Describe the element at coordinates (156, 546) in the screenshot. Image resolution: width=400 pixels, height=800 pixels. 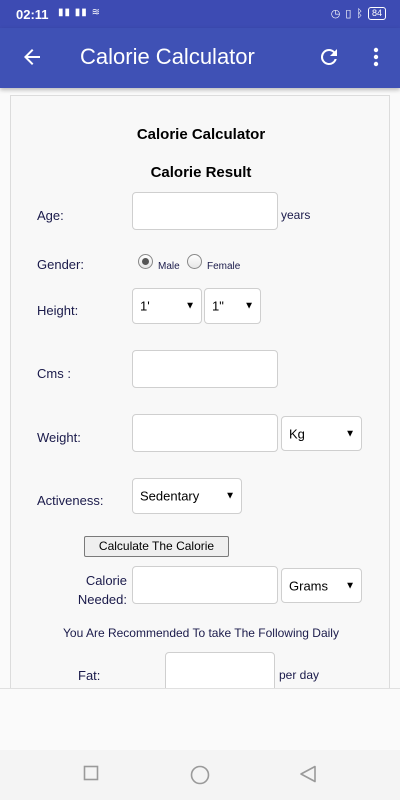
I see `calculate-button: Calculate The Calorie` at that location.